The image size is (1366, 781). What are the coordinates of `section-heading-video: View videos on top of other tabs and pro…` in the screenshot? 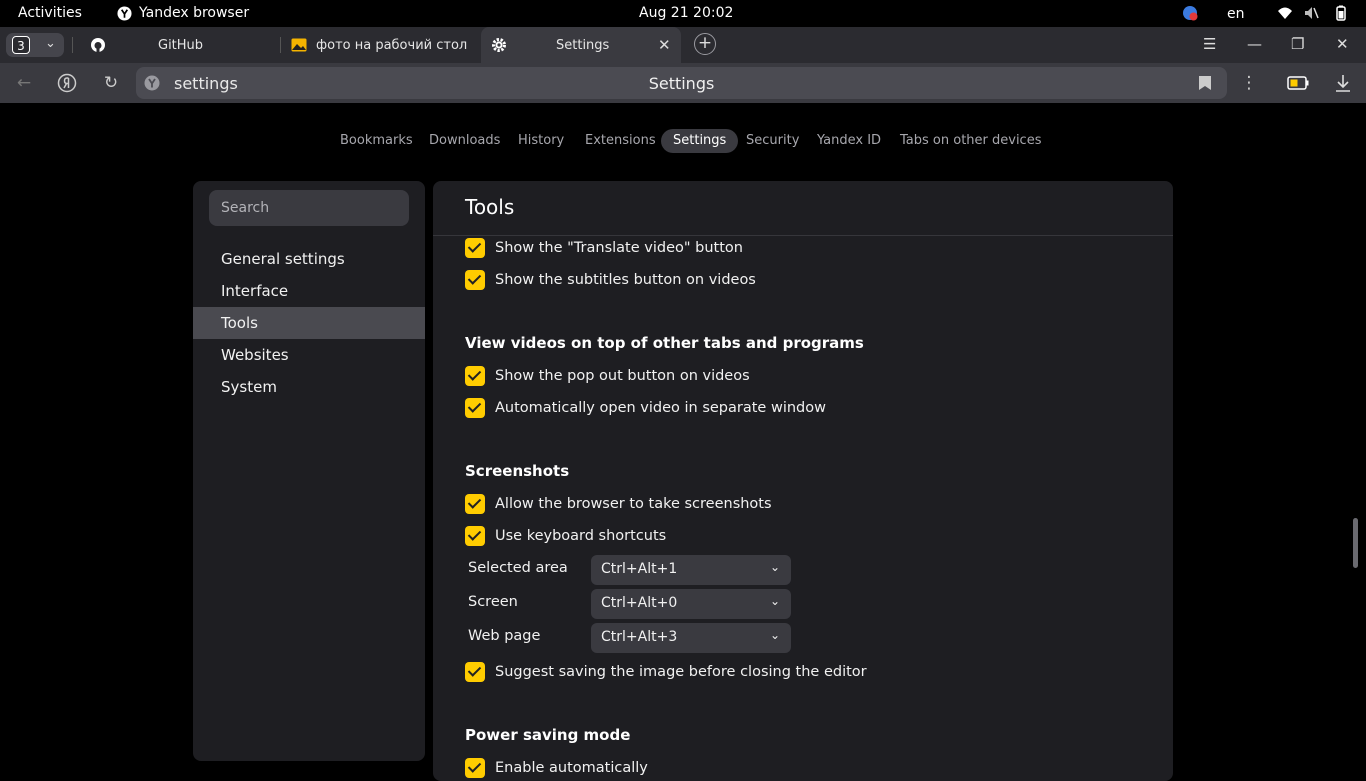 It's located at (664, 343).